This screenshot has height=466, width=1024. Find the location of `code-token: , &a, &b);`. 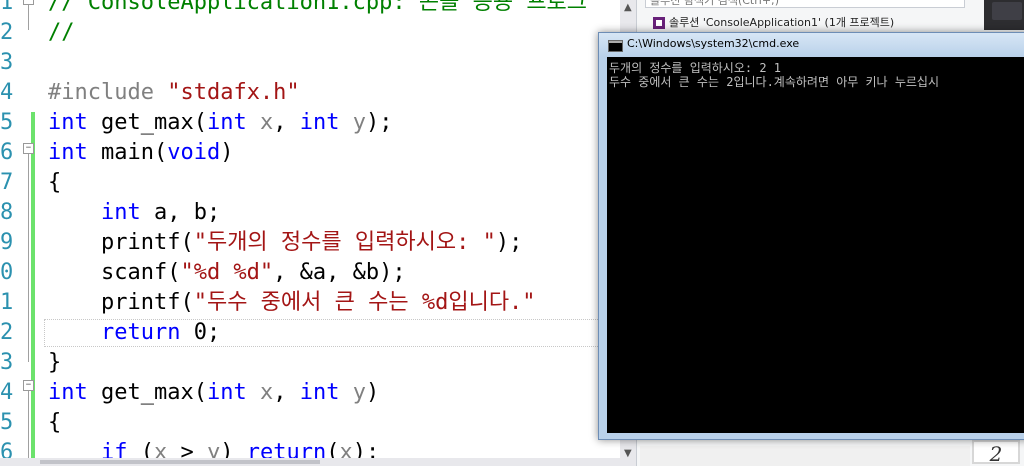

code-token: , &a, &b); is located at coordinates (339, 272).